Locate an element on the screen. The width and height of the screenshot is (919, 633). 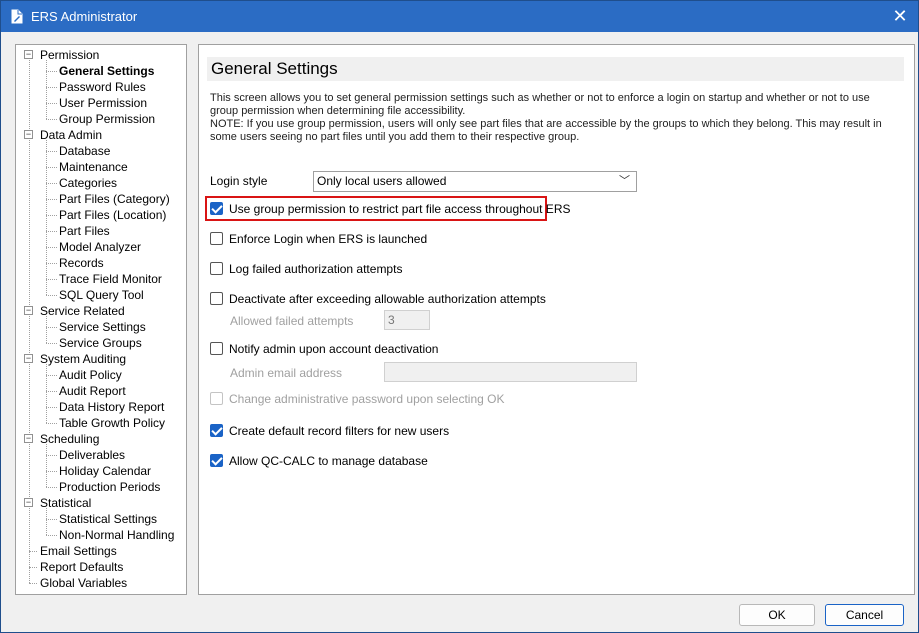
tree-group: Report Defaults is located at coordinates (81, 567).